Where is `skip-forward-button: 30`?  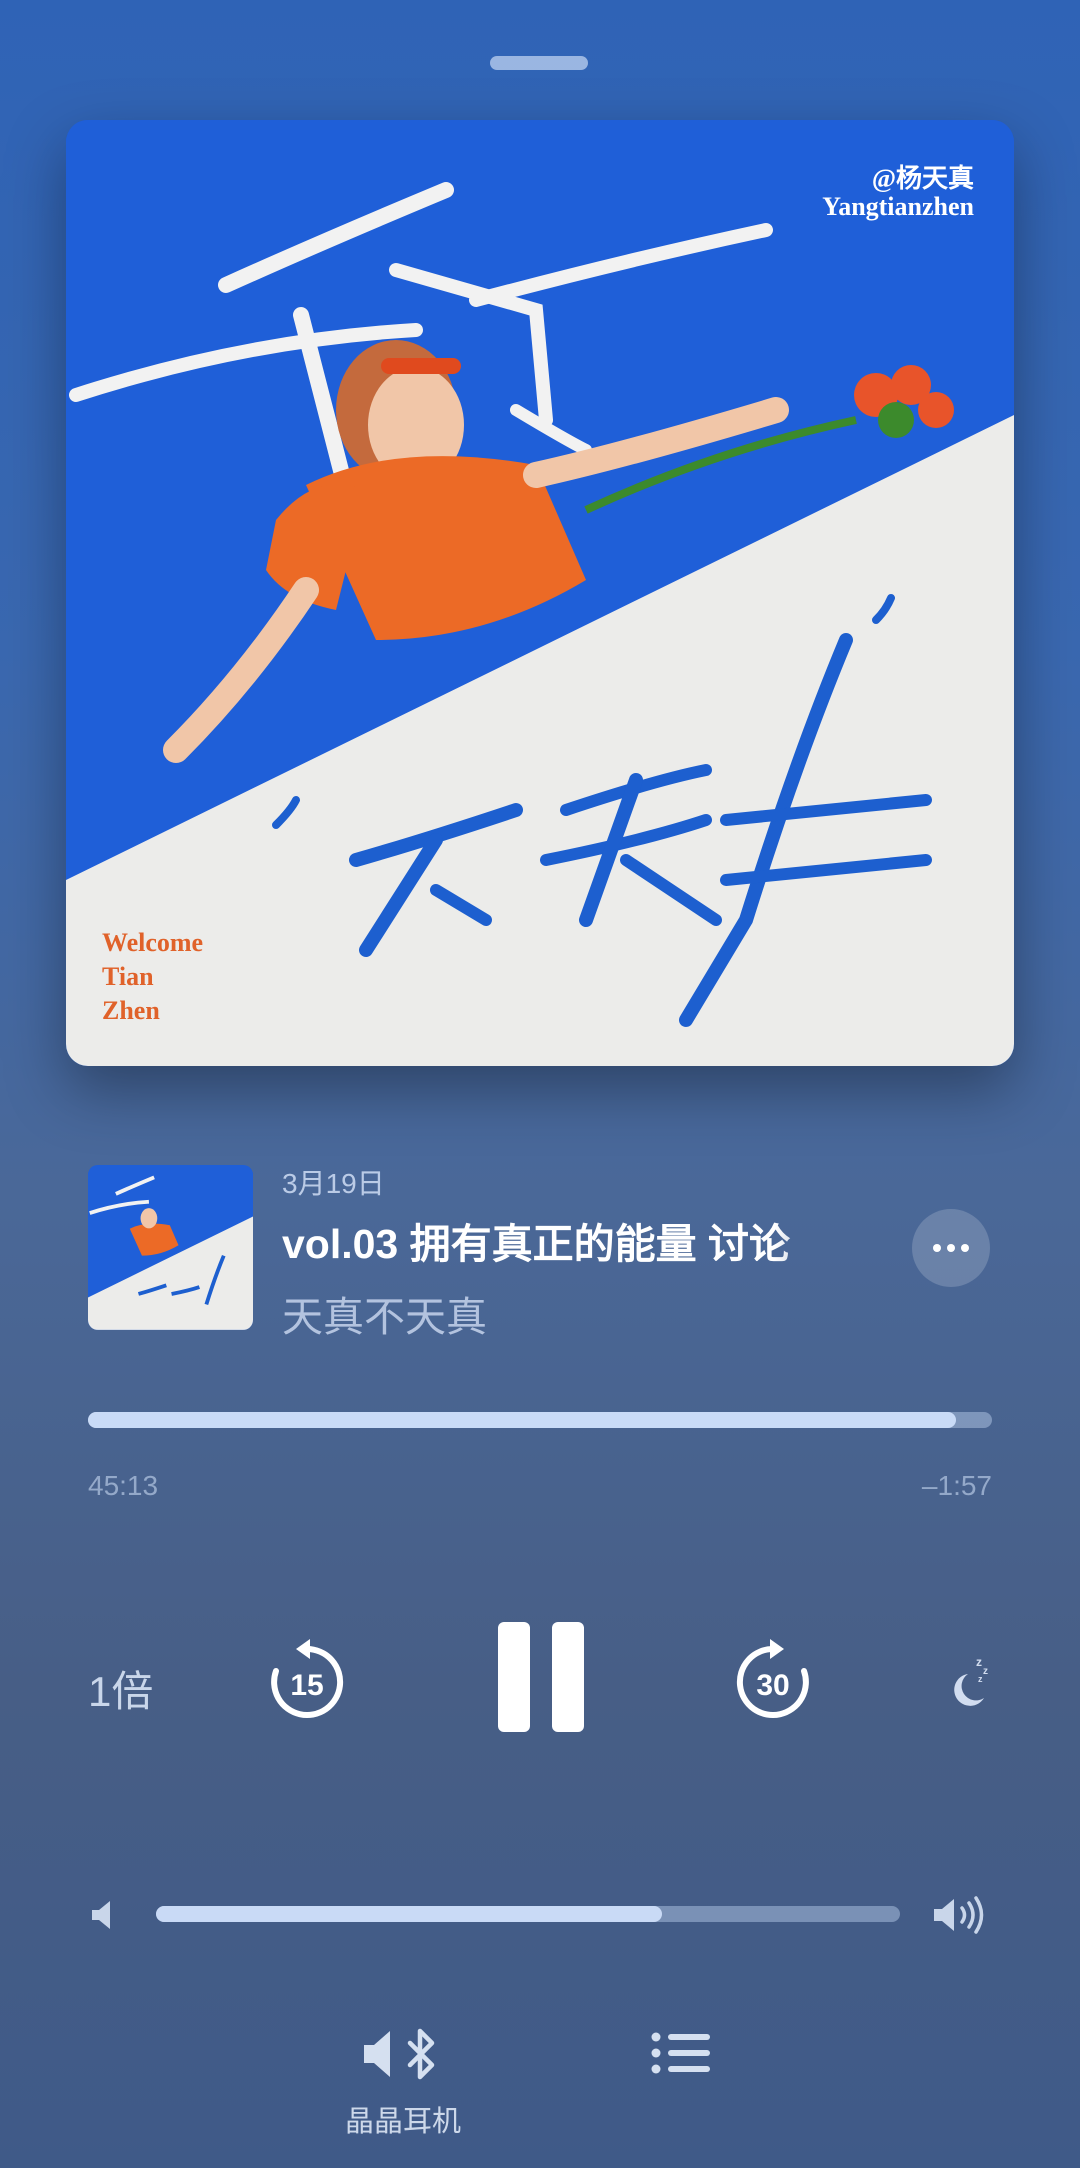 skip-forward-button: 30 is located at coordinates (773, 1680).